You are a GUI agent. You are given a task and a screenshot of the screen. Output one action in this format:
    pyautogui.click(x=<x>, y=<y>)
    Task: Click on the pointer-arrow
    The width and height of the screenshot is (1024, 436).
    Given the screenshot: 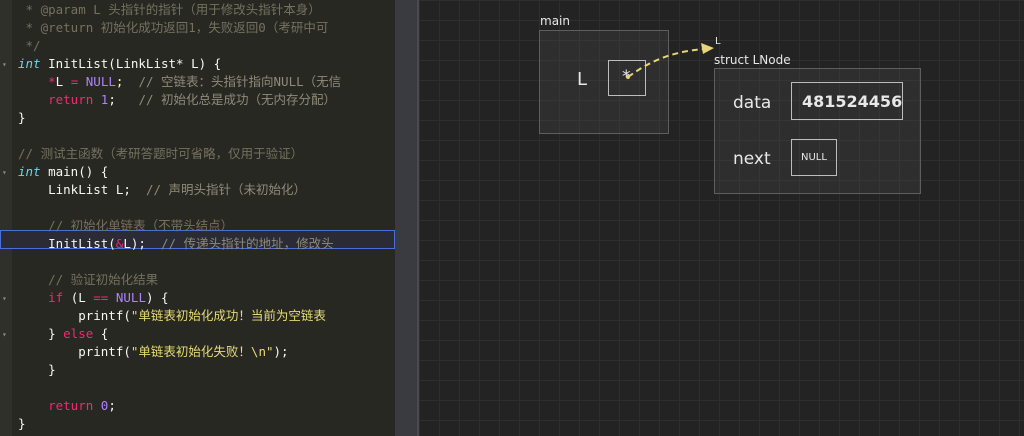 What is the action you would take?
    pyautogui.click(x=670, y=61)
    